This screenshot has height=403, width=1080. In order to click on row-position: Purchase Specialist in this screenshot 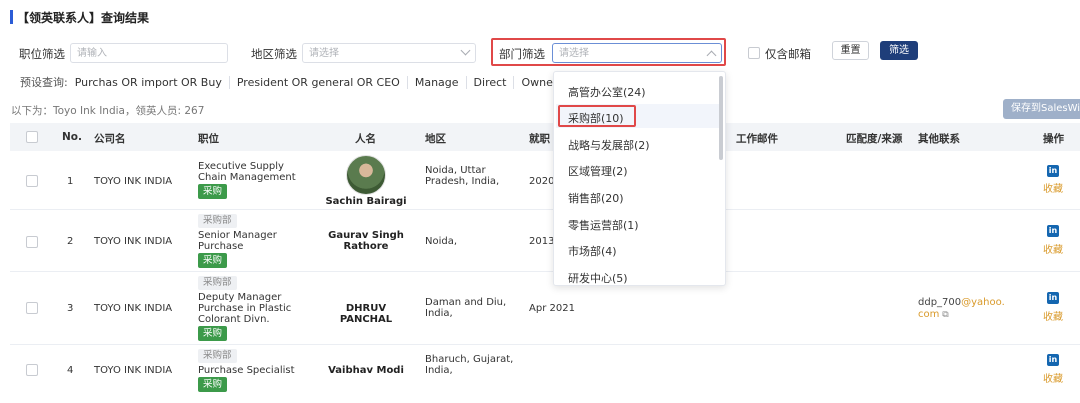, I will do `click(246, 370)`.